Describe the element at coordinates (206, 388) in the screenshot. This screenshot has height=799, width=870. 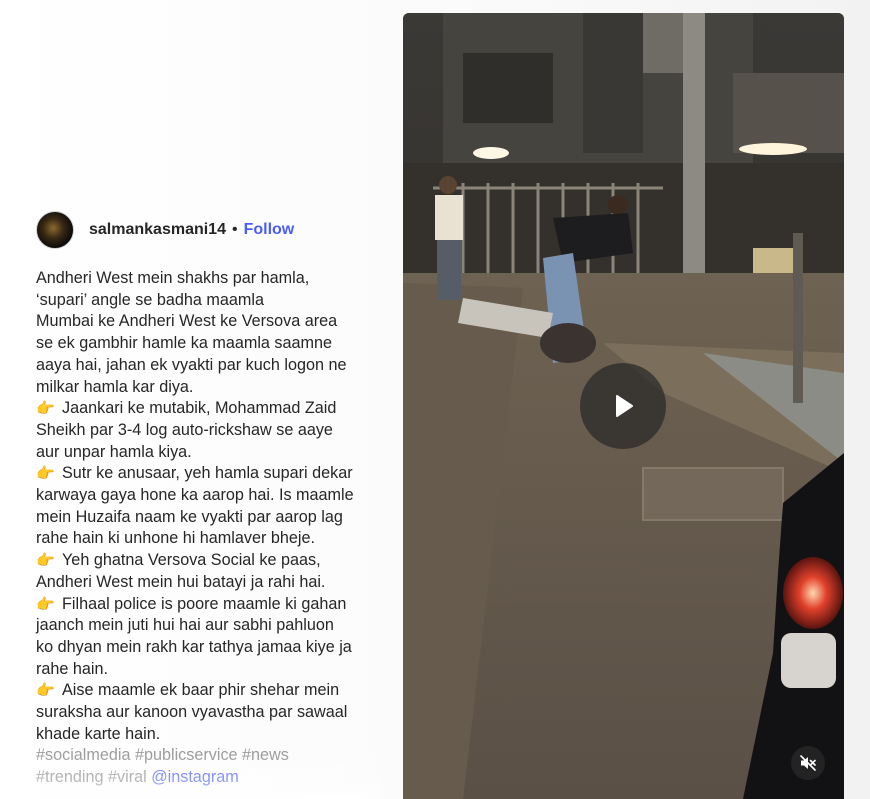
I see `caption-line: milkar hamla kar diya.` at that location.